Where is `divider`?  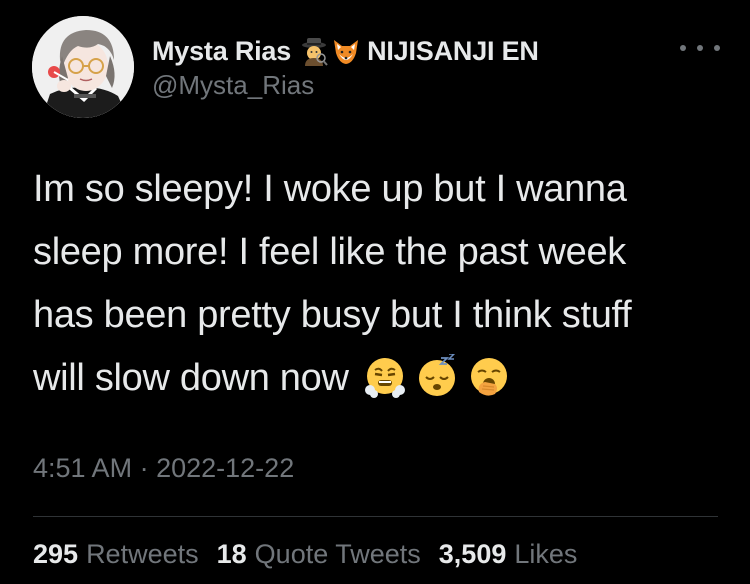
divider is located at coordinates (375, 516).